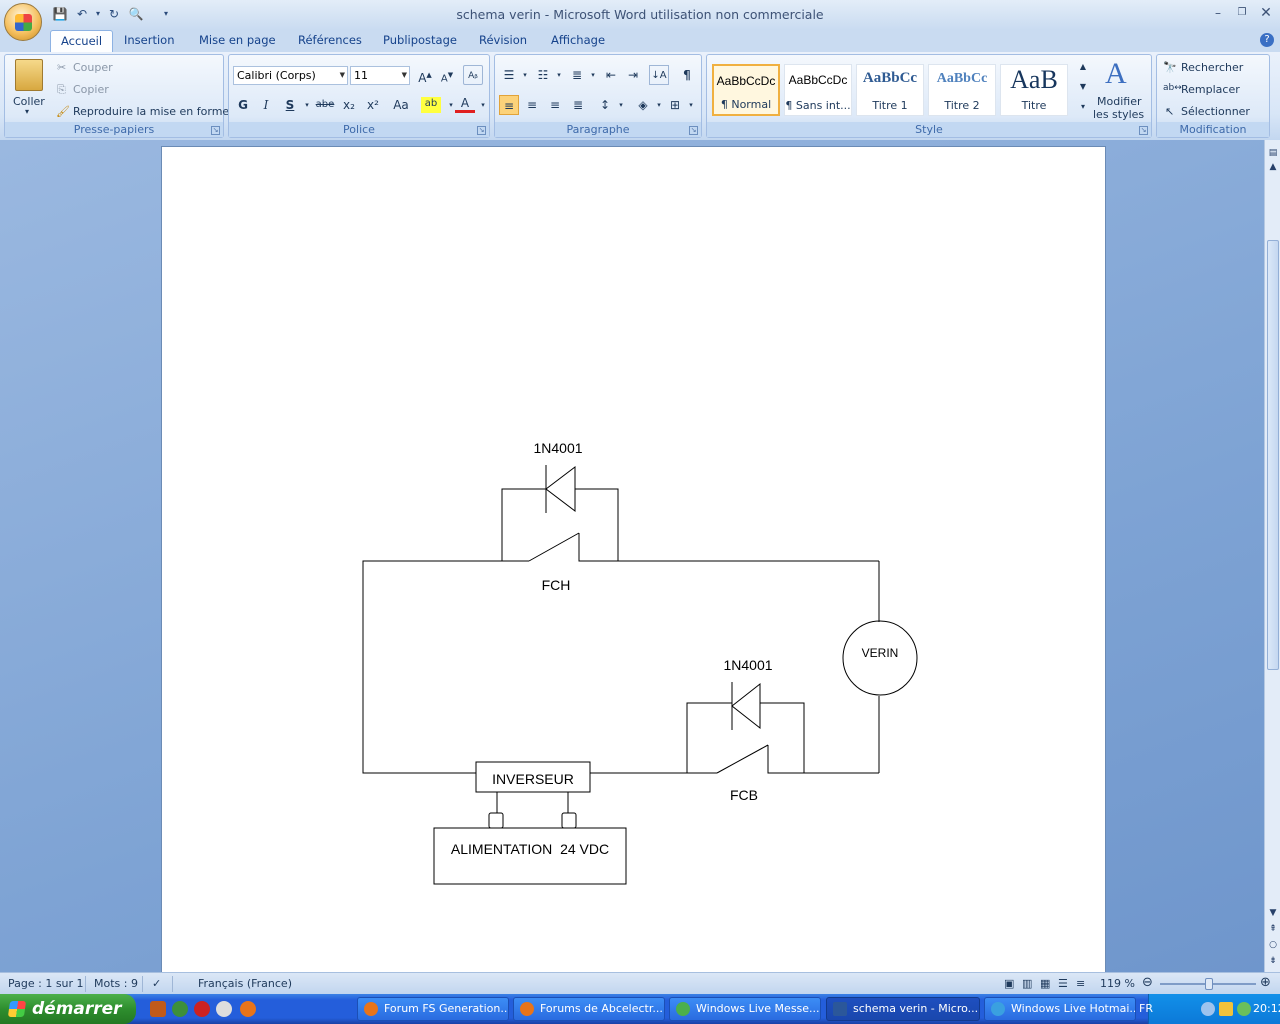 Image resolution: width=1280 pixels, height=1024 pixels. I want to click on tab-publipostage: Publipostage, so click(420, 41).